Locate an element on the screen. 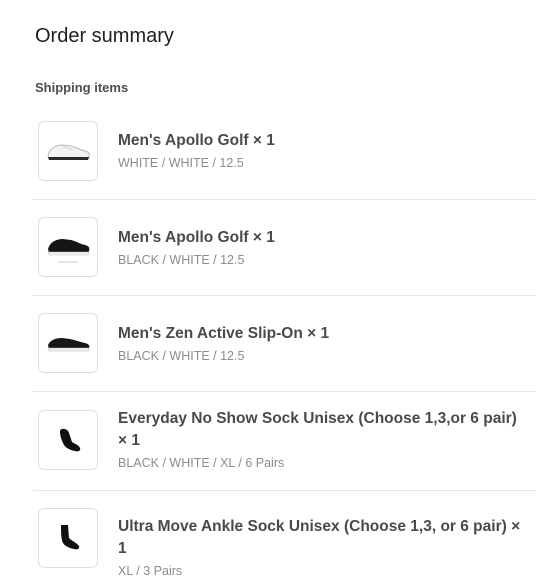 This screenshot has height=577, width=536. product-image-black-golf-shoe is located at coordinates (68, 247).